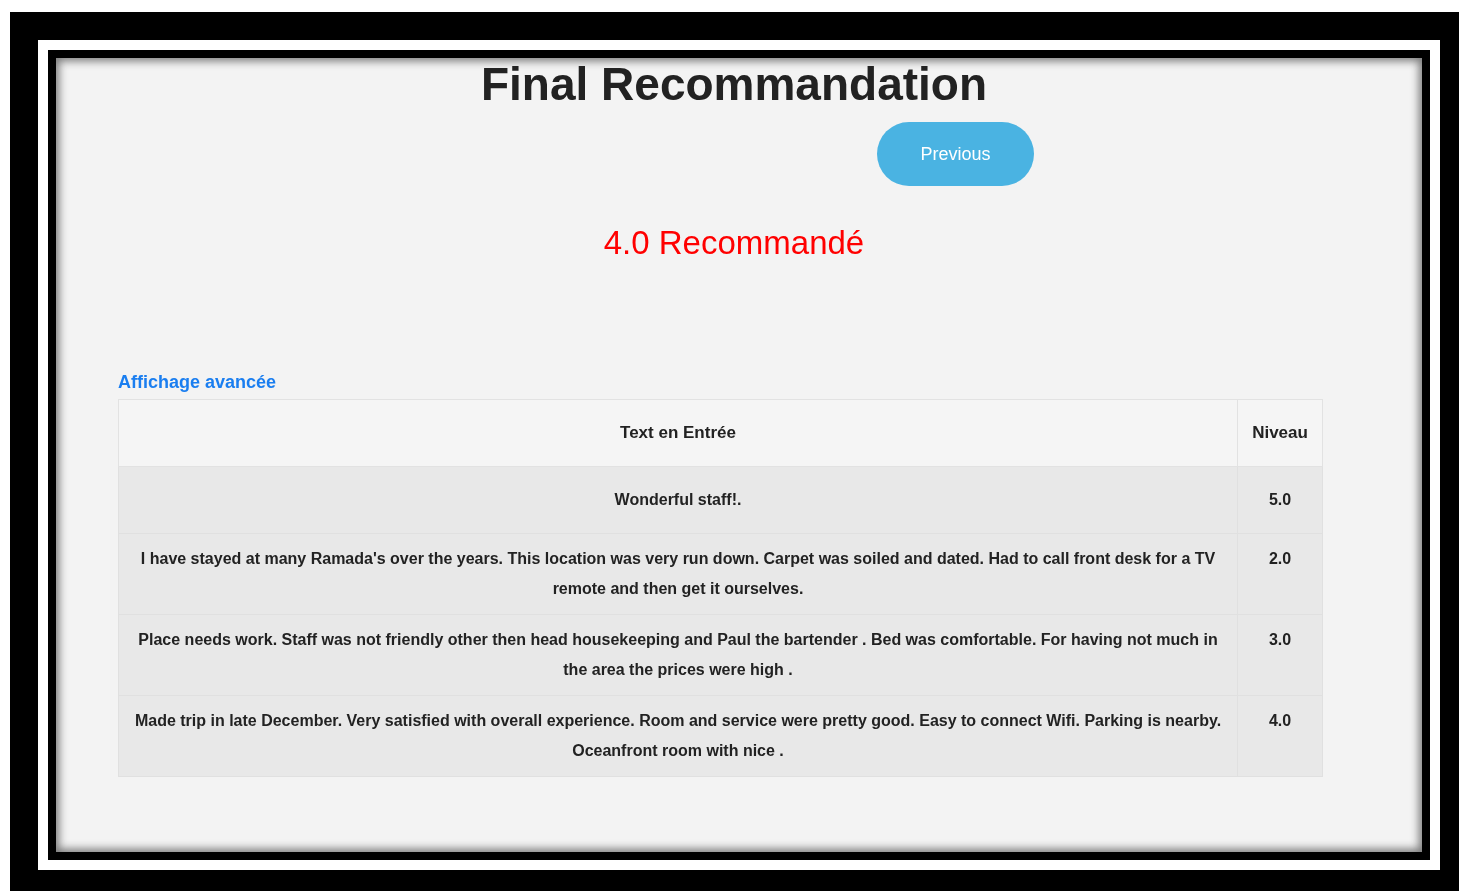 The image size is (1459, 891). What do you see at coordinates (678, 433) in the screenshot?
I see `column-header: Text en Entrée` at bounding box center [678, 433].